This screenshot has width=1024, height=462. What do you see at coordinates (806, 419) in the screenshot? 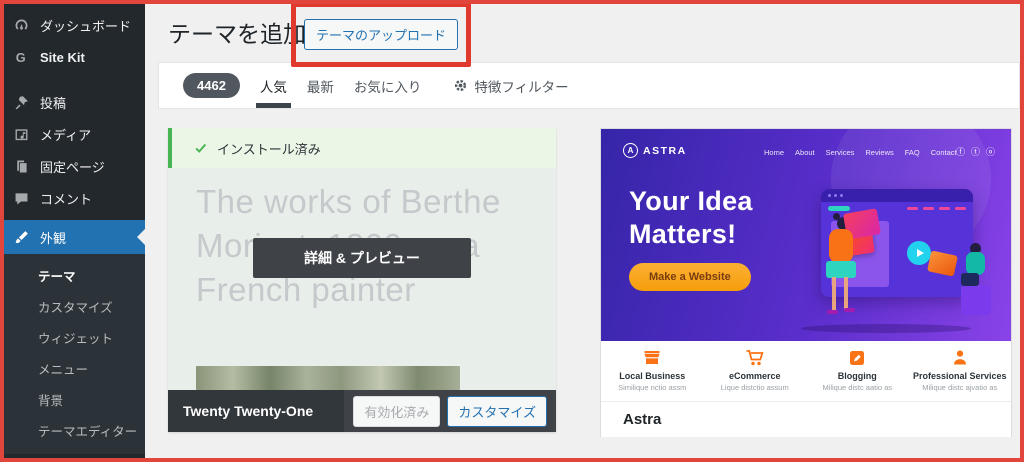
I see `theme-name: Astra` at bounding box center [806, 419].